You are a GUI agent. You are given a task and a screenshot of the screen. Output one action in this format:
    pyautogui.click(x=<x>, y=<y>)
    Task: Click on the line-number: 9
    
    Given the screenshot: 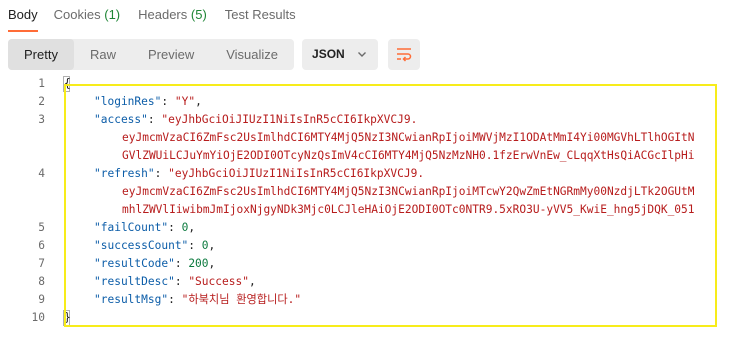 What is the action you would take?
    pyautogui.click(x=41, y=299)
    